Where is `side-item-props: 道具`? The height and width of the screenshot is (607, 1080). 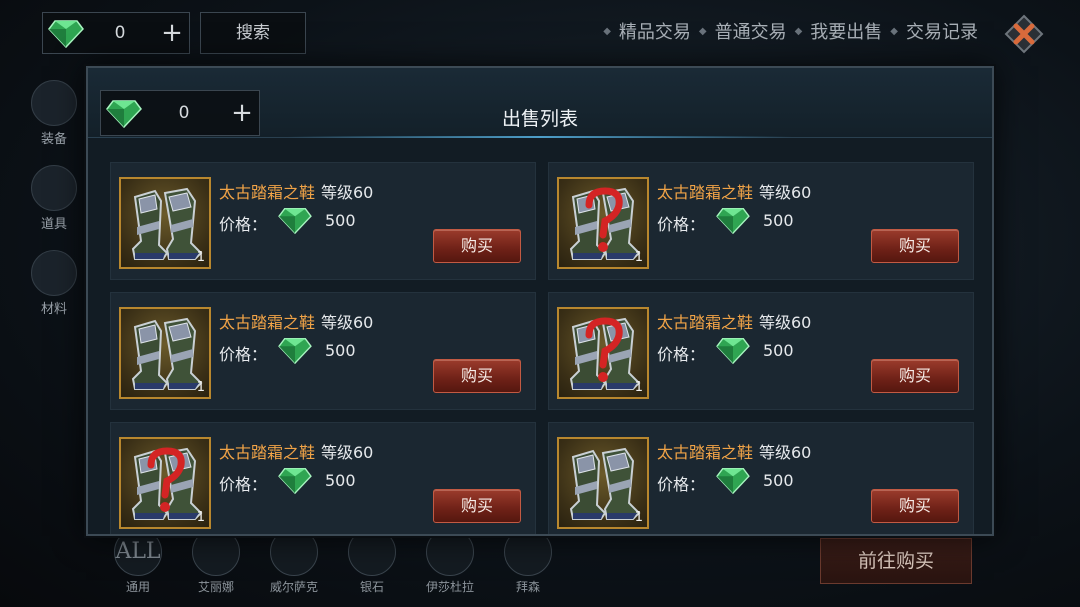
side-item-props: 道具 is located at coordinates (54, 198).